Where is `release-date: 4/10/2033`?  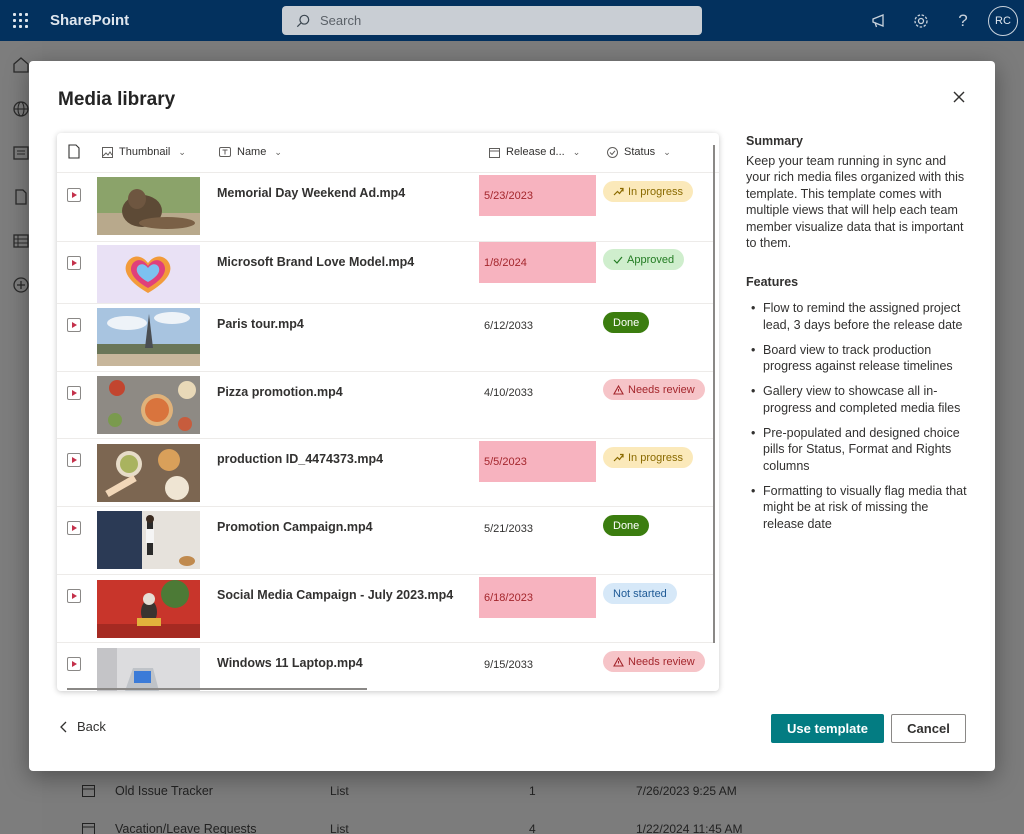 release-date: 4/10/2033 is located at coordinates (508, 392).